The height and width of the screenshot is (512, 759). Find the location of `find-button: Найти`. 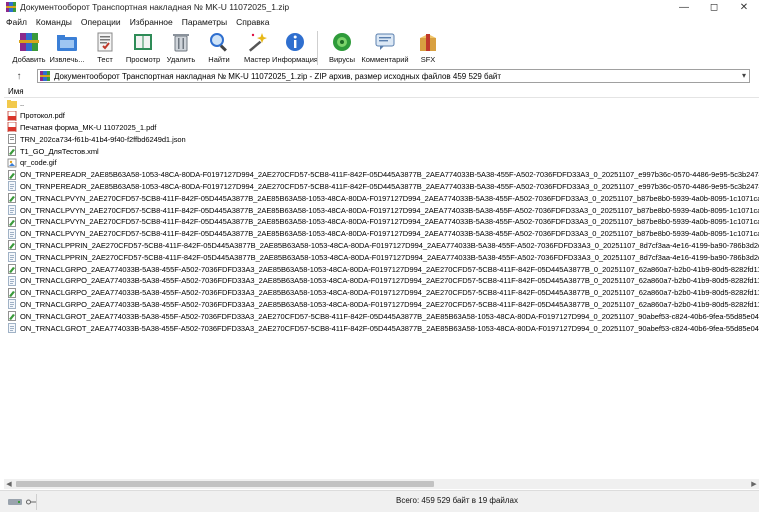

find-button: Найти is located at coordinates (219, 46).